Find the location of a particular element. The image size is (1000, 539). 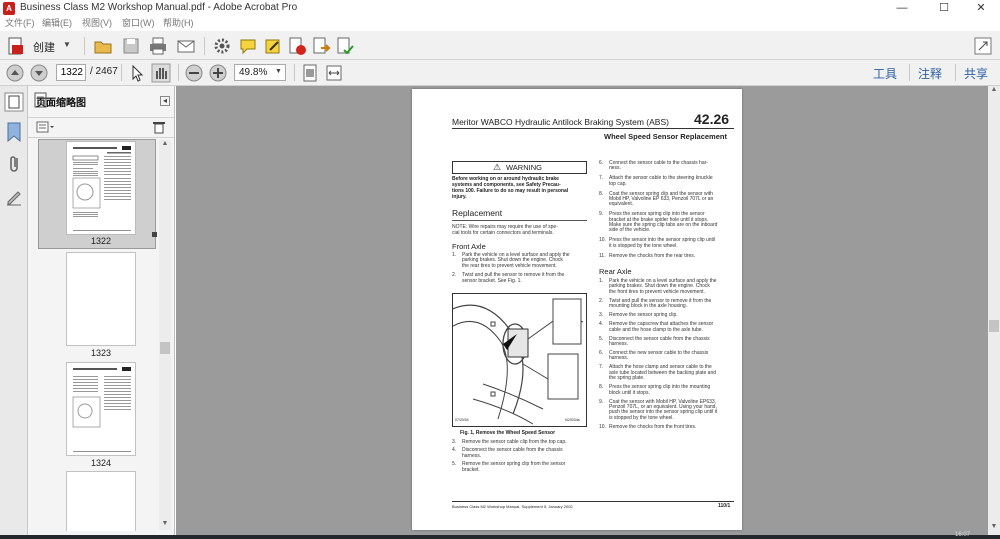

step-line: the spring plate. is located at coordinates (627, 378).